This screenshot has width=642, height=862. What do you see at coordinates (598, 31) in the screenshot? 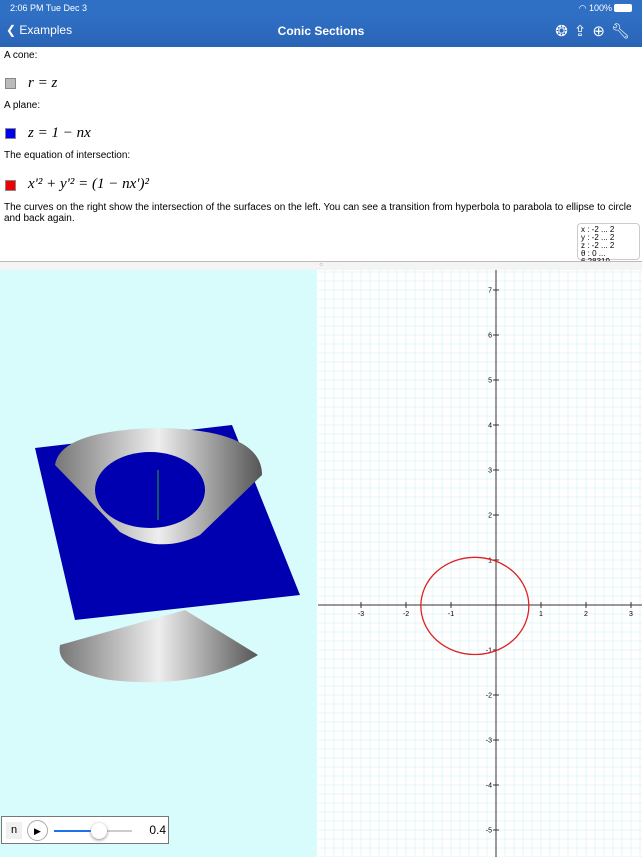
I see `add-icon: ⊕` at bounding box center [598, 31].